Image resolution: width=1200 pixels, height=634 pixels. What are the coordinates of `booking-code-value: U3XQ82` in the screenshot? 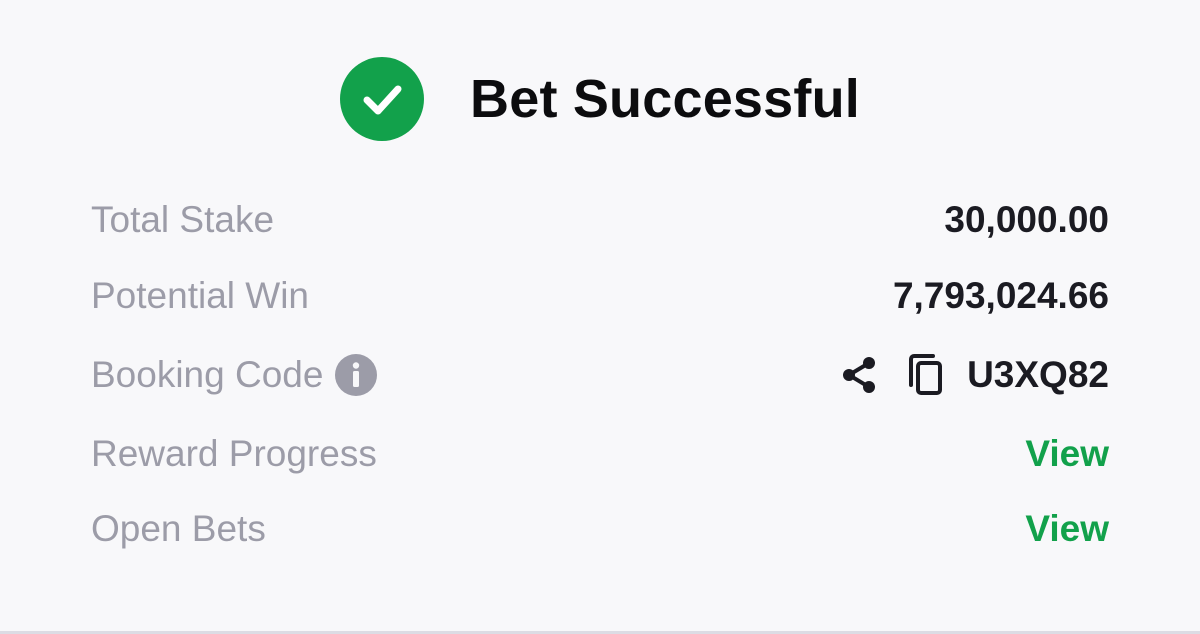 It's located at (1038, 375).